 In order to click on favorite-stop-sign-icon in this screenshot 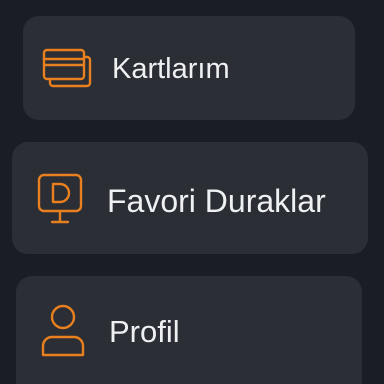, I will do `click(60, 198)`.